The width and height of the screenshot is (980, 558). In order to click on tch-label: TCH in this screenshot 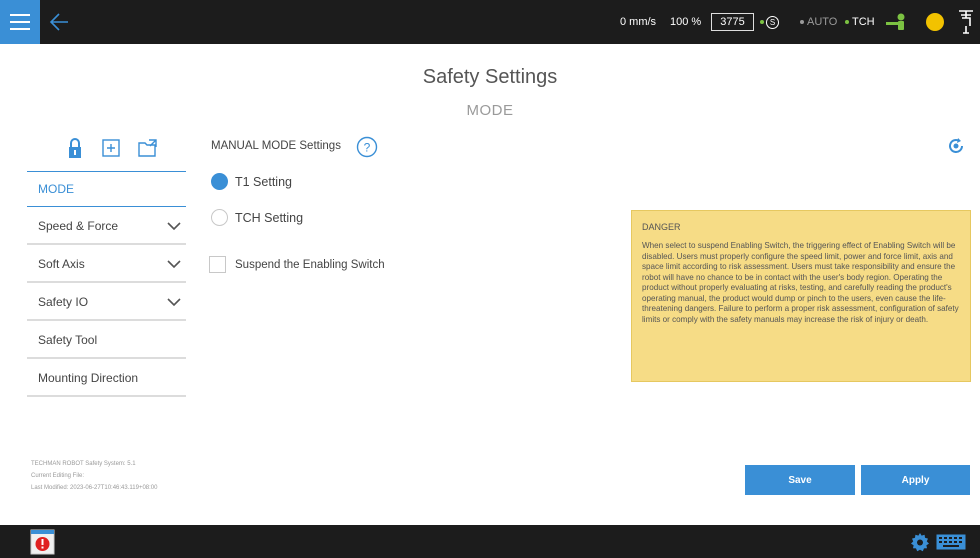, I will do `click(863, 22)`.